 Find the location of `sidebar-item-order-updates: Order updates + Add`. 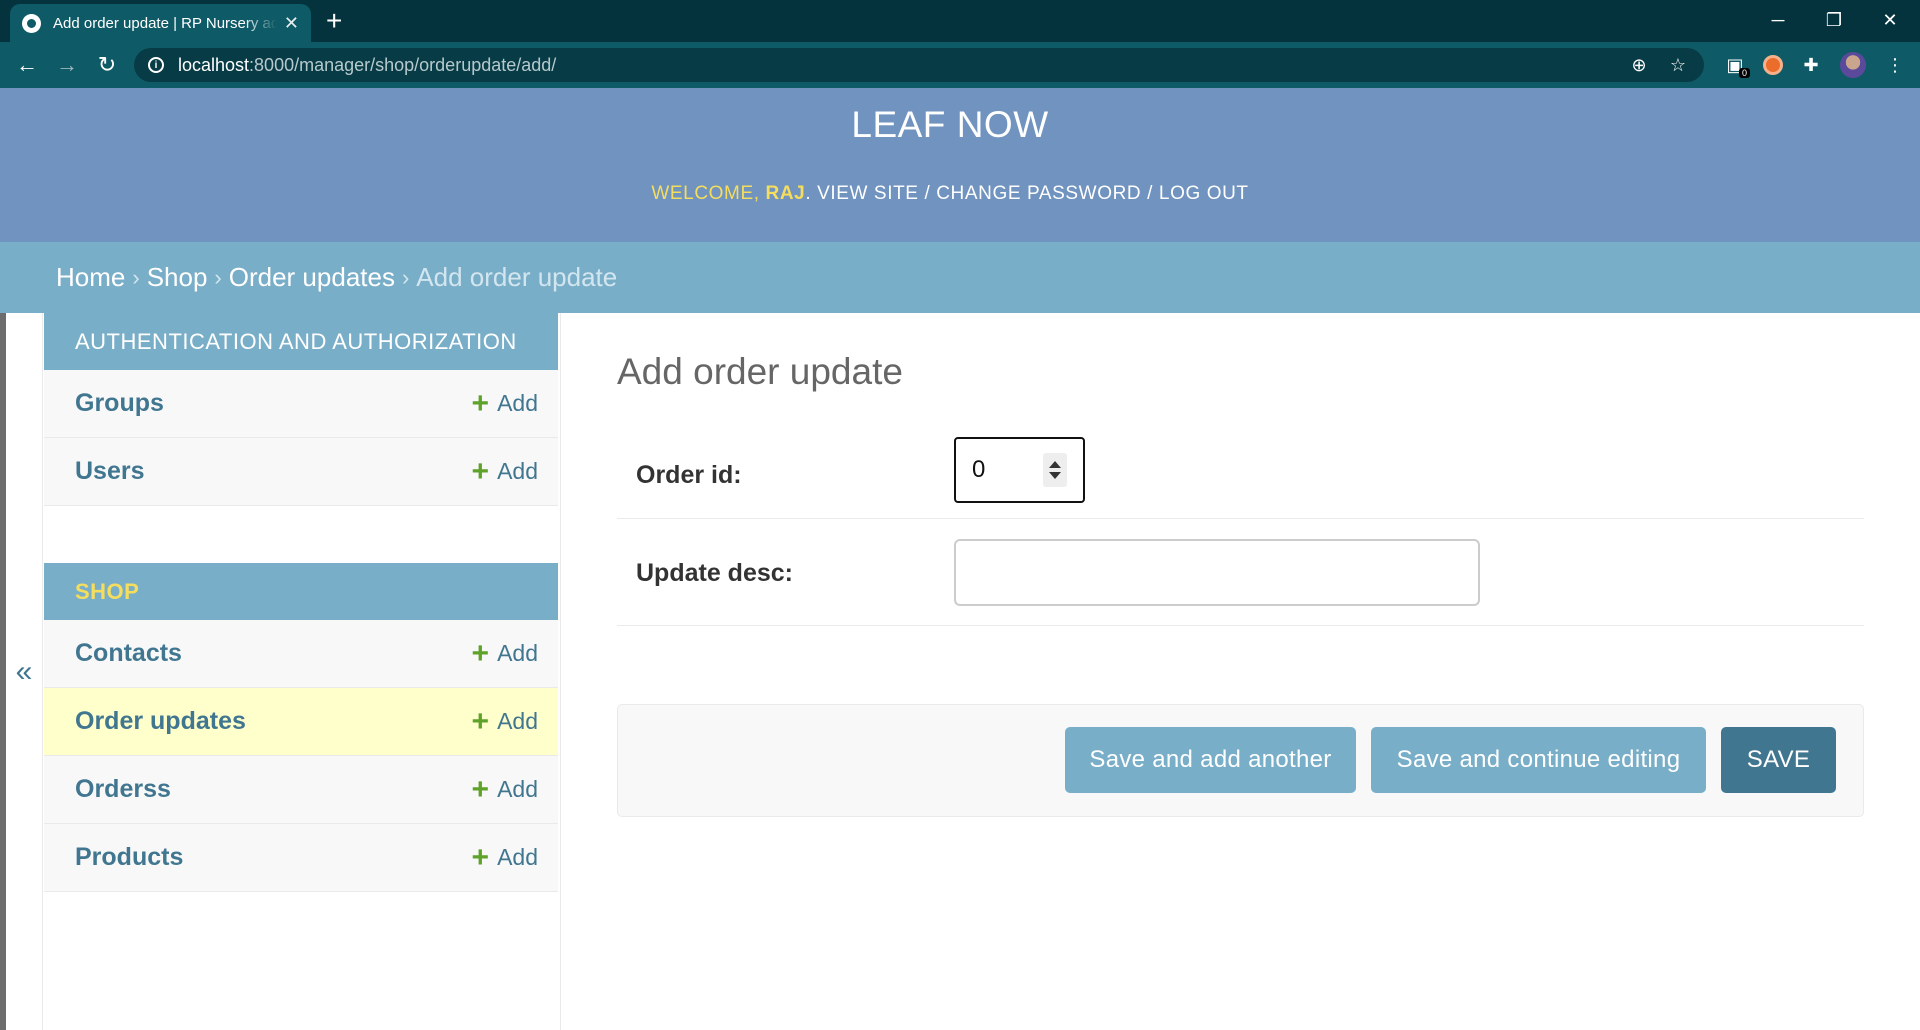

sidebar-item-order-updates: Order updates + Add is located at coordinates (301, 722).